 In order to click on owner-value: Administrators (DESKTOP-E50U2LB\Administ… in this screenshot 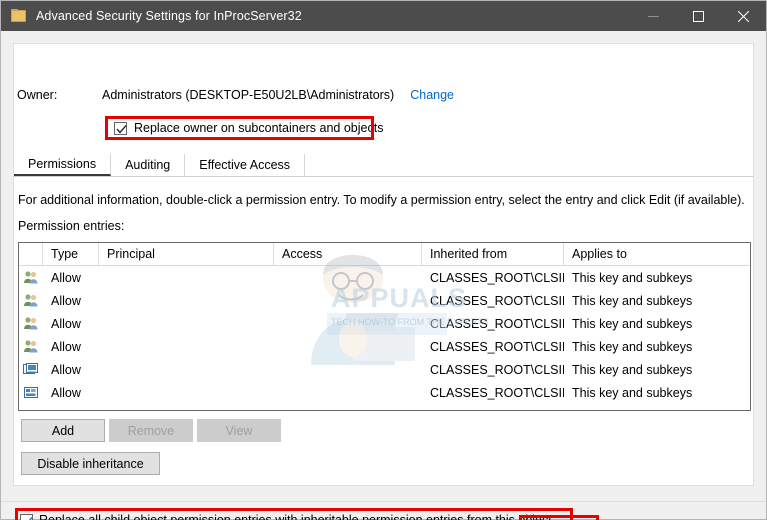, I will do `click(248, 95)`.